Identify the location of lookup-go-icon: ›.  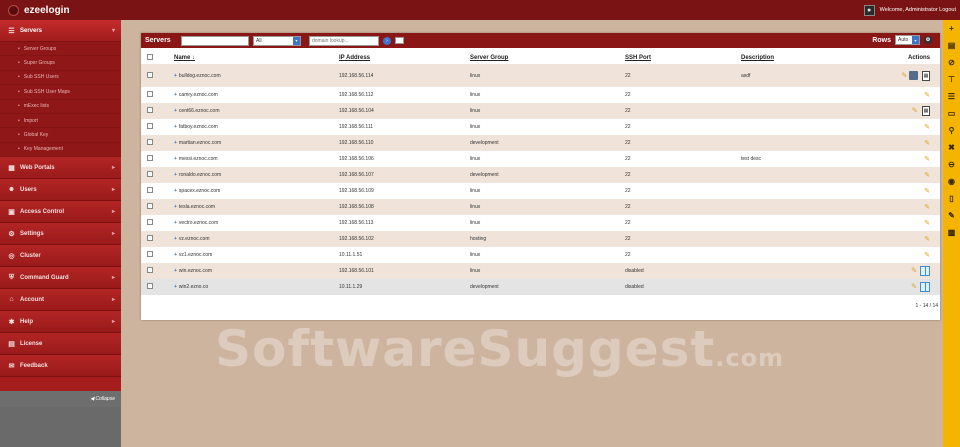
(387, 40).